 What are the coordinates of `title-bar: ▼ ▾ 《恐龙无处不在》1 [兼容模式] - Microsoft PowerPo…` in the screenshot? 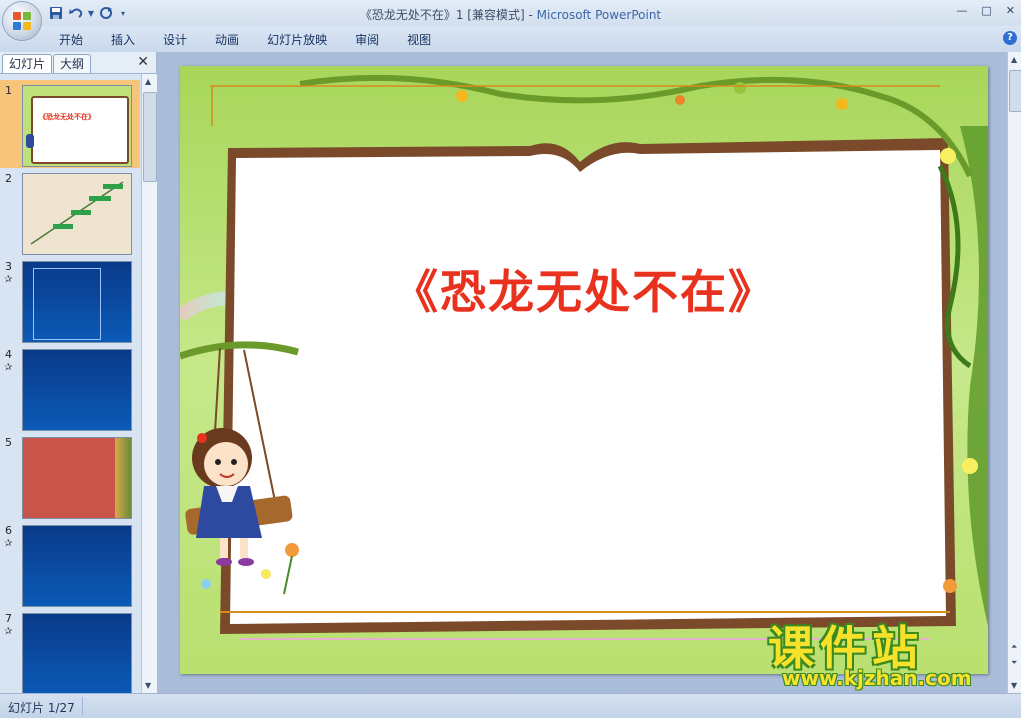 It's located at (510, 13).